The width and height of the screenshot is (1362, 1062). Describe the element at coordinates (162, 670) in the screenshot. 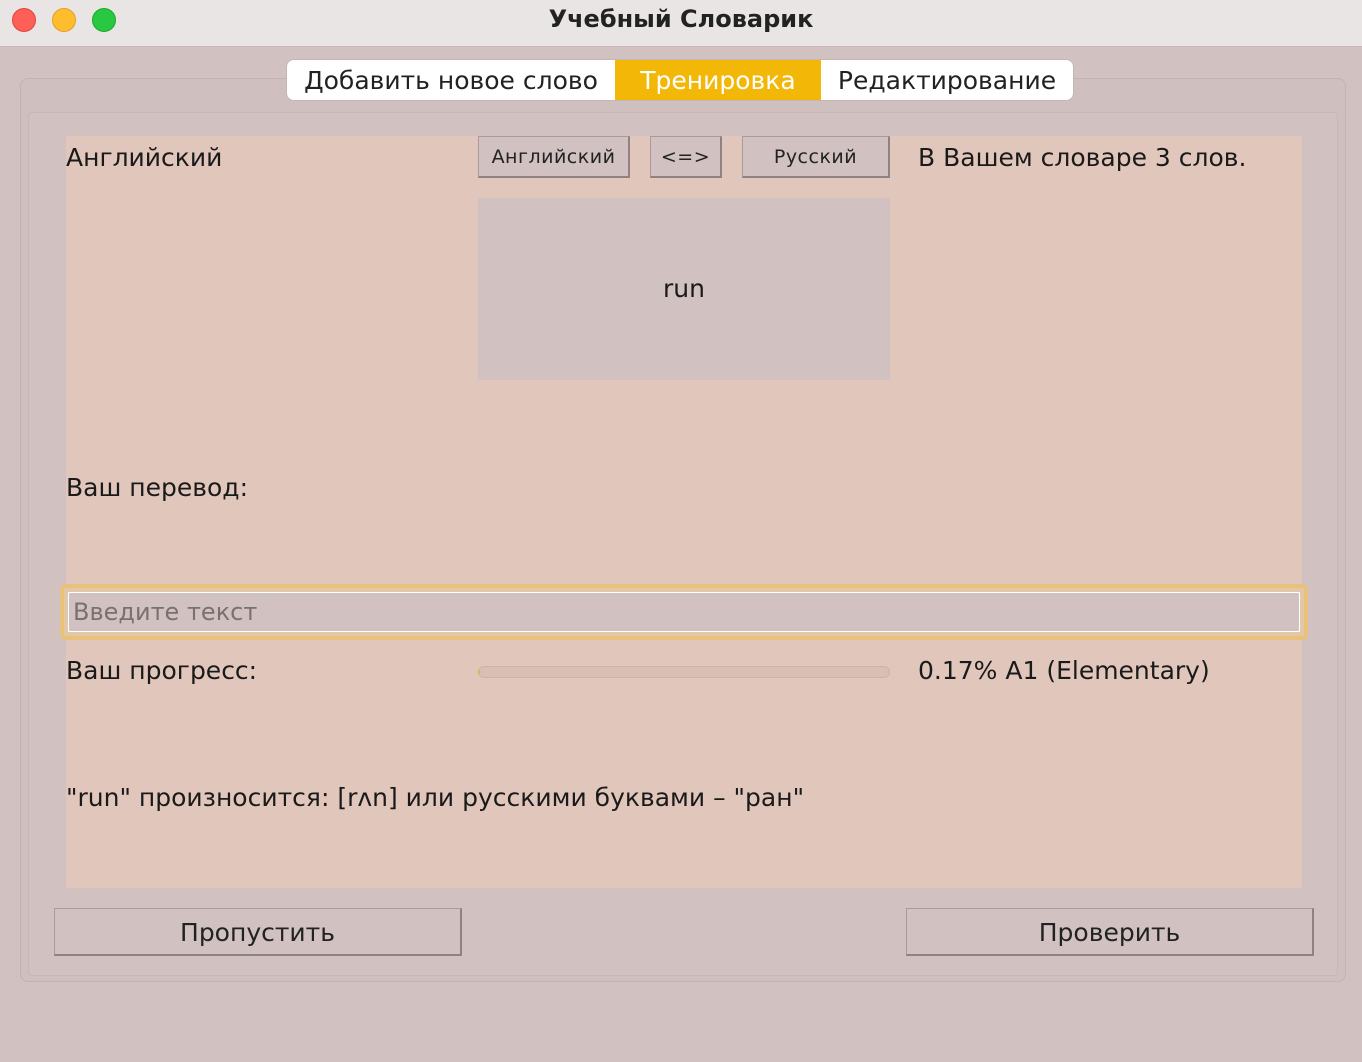

I see `progress-label: Ваш прогресс:` at that location.